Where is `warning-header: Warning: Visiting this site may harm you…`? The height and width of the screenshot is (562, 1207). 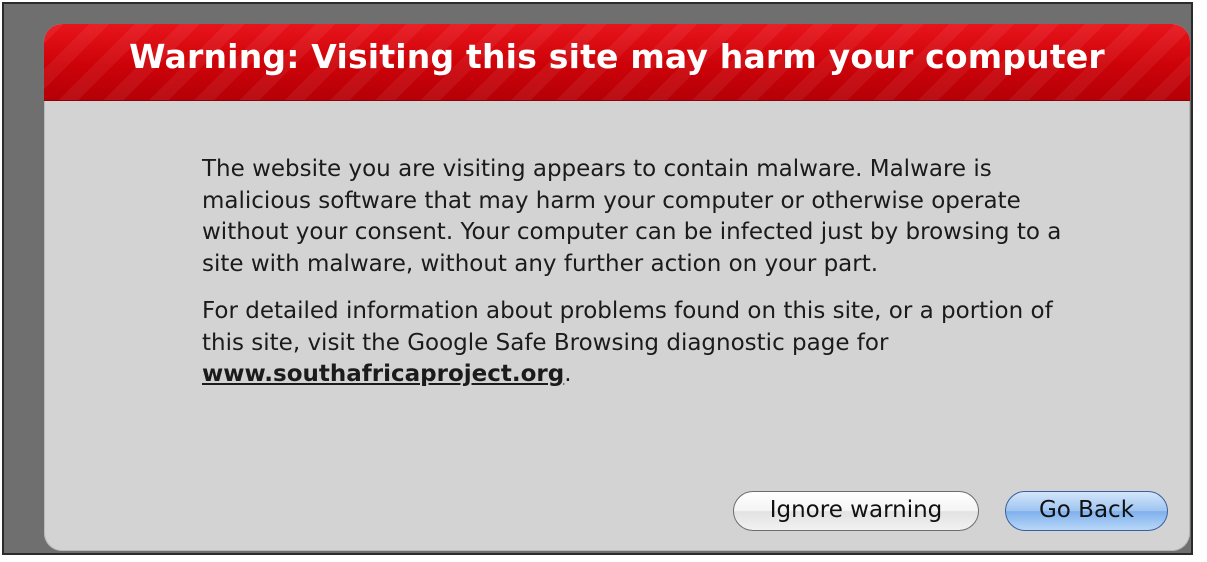
warning-header: Warning: Visiting this site may harm you… is located at coordinates (617, 62).